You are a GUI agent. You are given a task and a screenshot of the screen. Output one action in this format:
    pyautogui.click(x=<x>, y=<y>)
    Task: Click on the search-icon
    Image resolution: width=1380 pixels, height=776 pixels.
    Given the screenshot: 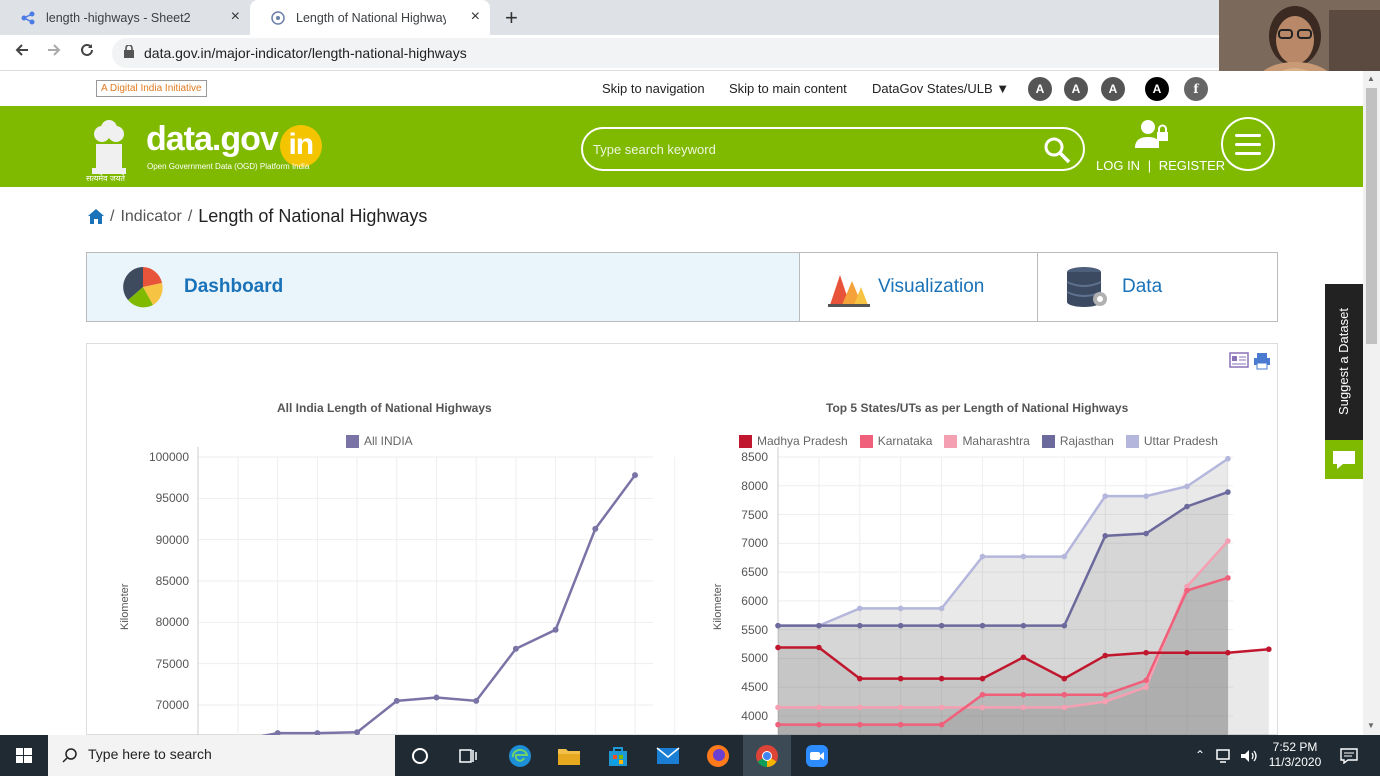 What is the action you would take?
    pyautogui.click(x=1057, y=150)
    